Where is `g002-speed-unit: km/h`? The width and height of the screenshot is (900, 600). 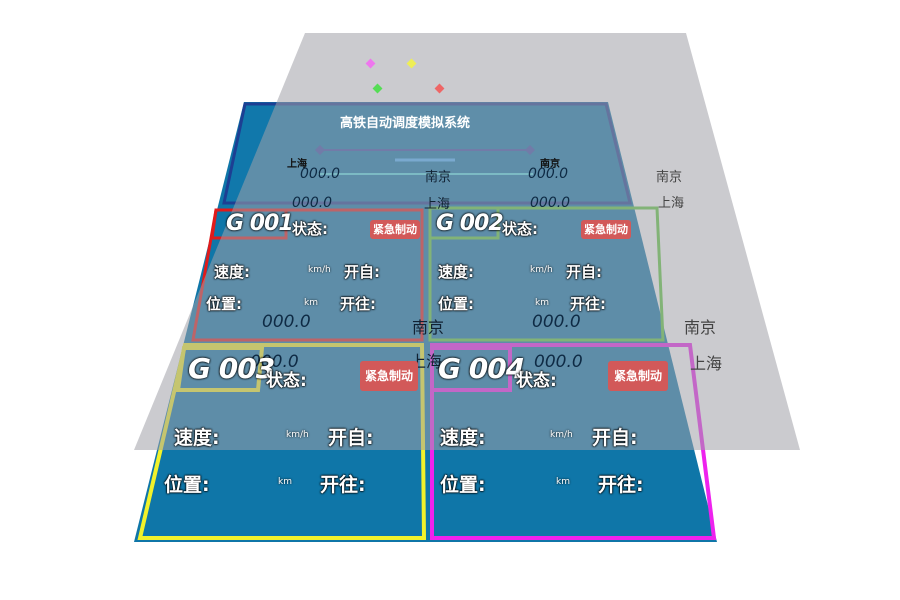 g002-speed-unit: km/h is located at coordinates (541, 270).